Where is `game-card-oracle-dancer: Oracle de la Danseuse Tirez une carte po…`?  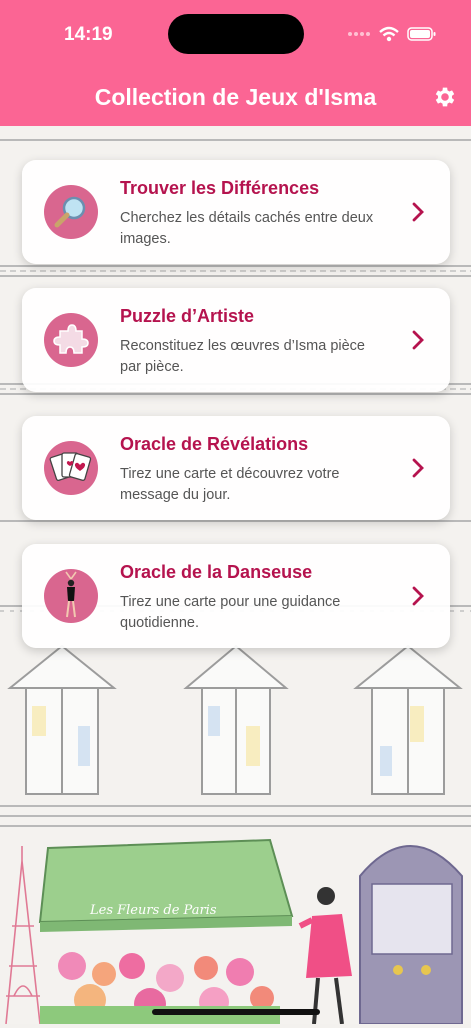 game-card-oracle-dancer: Oracle de la Danseuse Tirez une carte po… is located at coordinates (236, 596).